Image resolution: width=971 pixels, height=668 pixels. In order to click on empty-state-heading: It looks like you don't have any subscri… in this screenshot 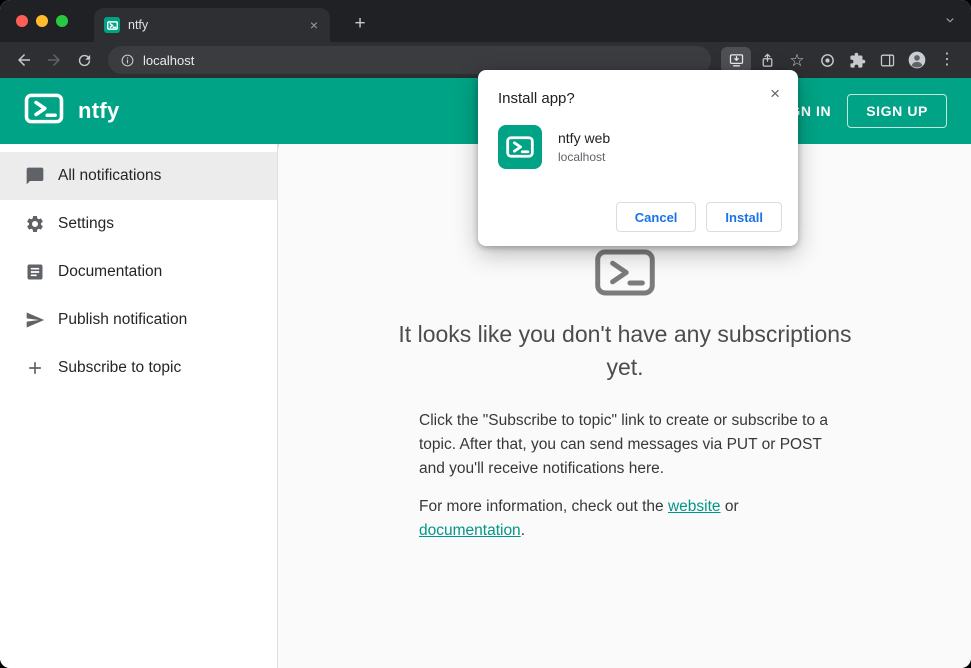, I will do `click(625, 351)`.